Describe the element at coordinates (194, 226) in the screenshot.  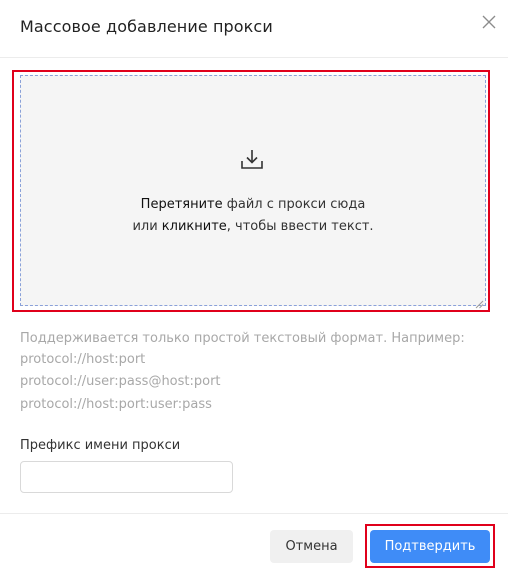
I see `click-keyword: кликните` at that location.